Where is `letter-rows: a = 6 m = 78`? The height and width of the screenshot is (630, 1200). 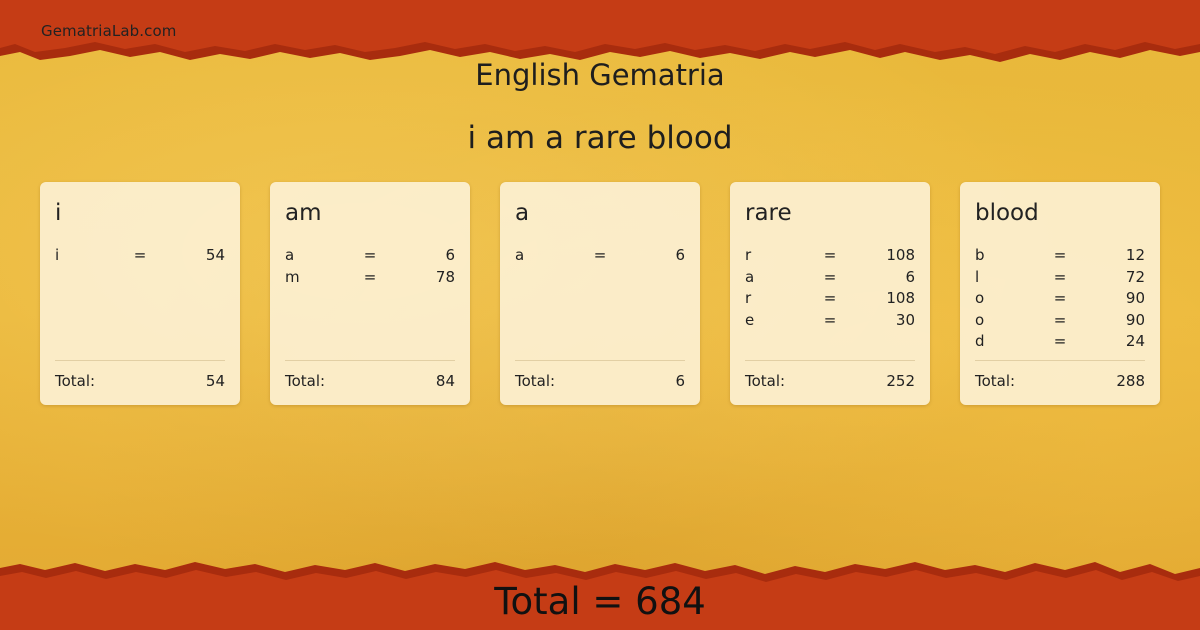 letter-rows: a = 6 m = 78 is located at coordinates (370, 266).